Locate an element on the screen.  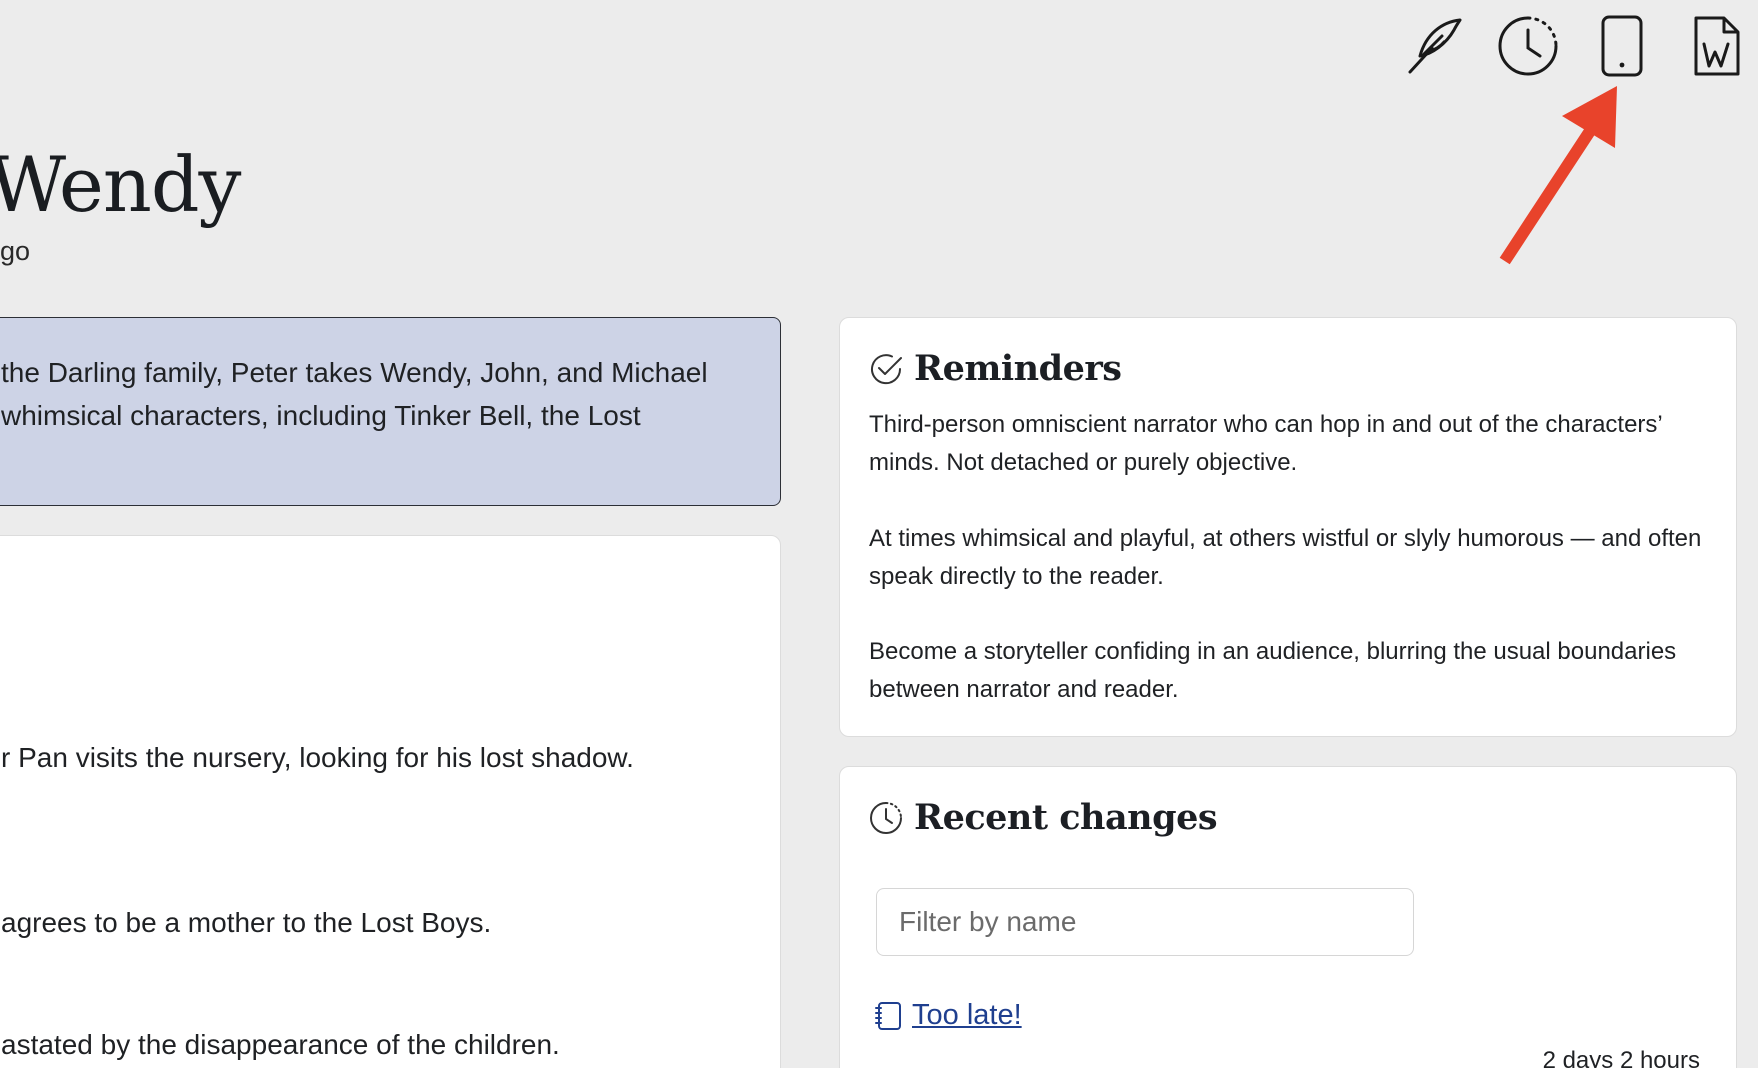
document-title: Wendy is located at coordinates (120, 184).